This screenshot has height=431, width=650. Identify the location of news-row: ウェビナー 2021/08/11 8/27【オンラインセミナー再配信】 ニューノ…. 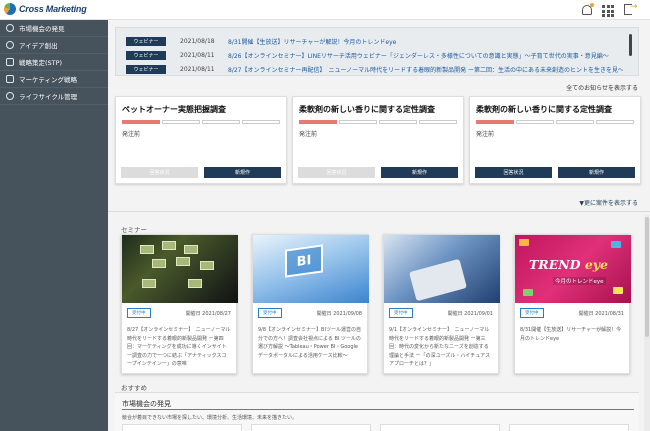
(377, 69).